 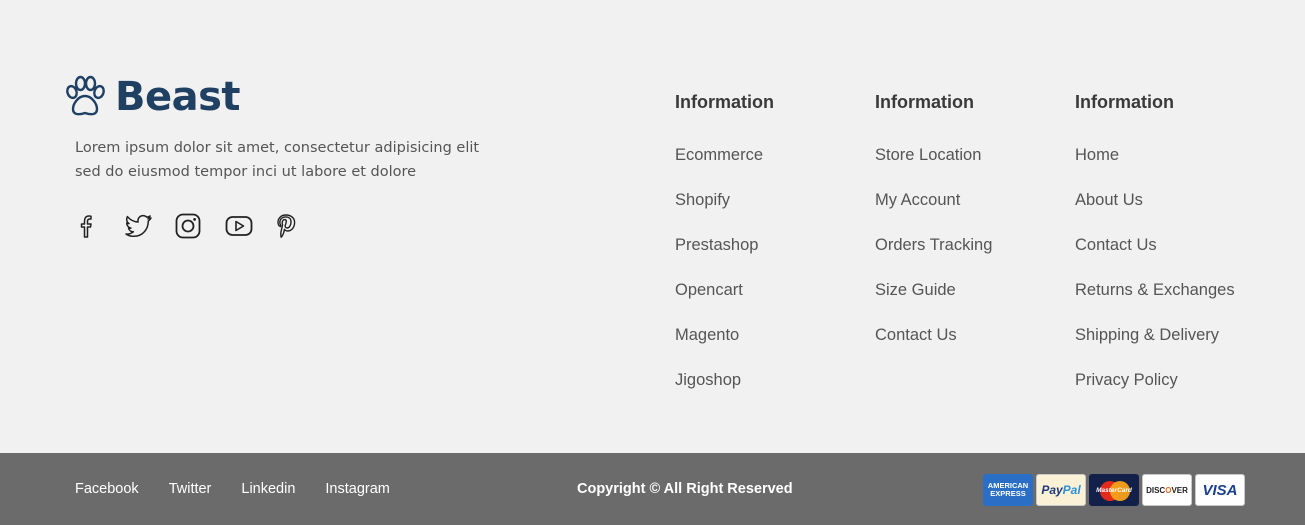 I want to click on social-icons, so click(x=200, y=226).